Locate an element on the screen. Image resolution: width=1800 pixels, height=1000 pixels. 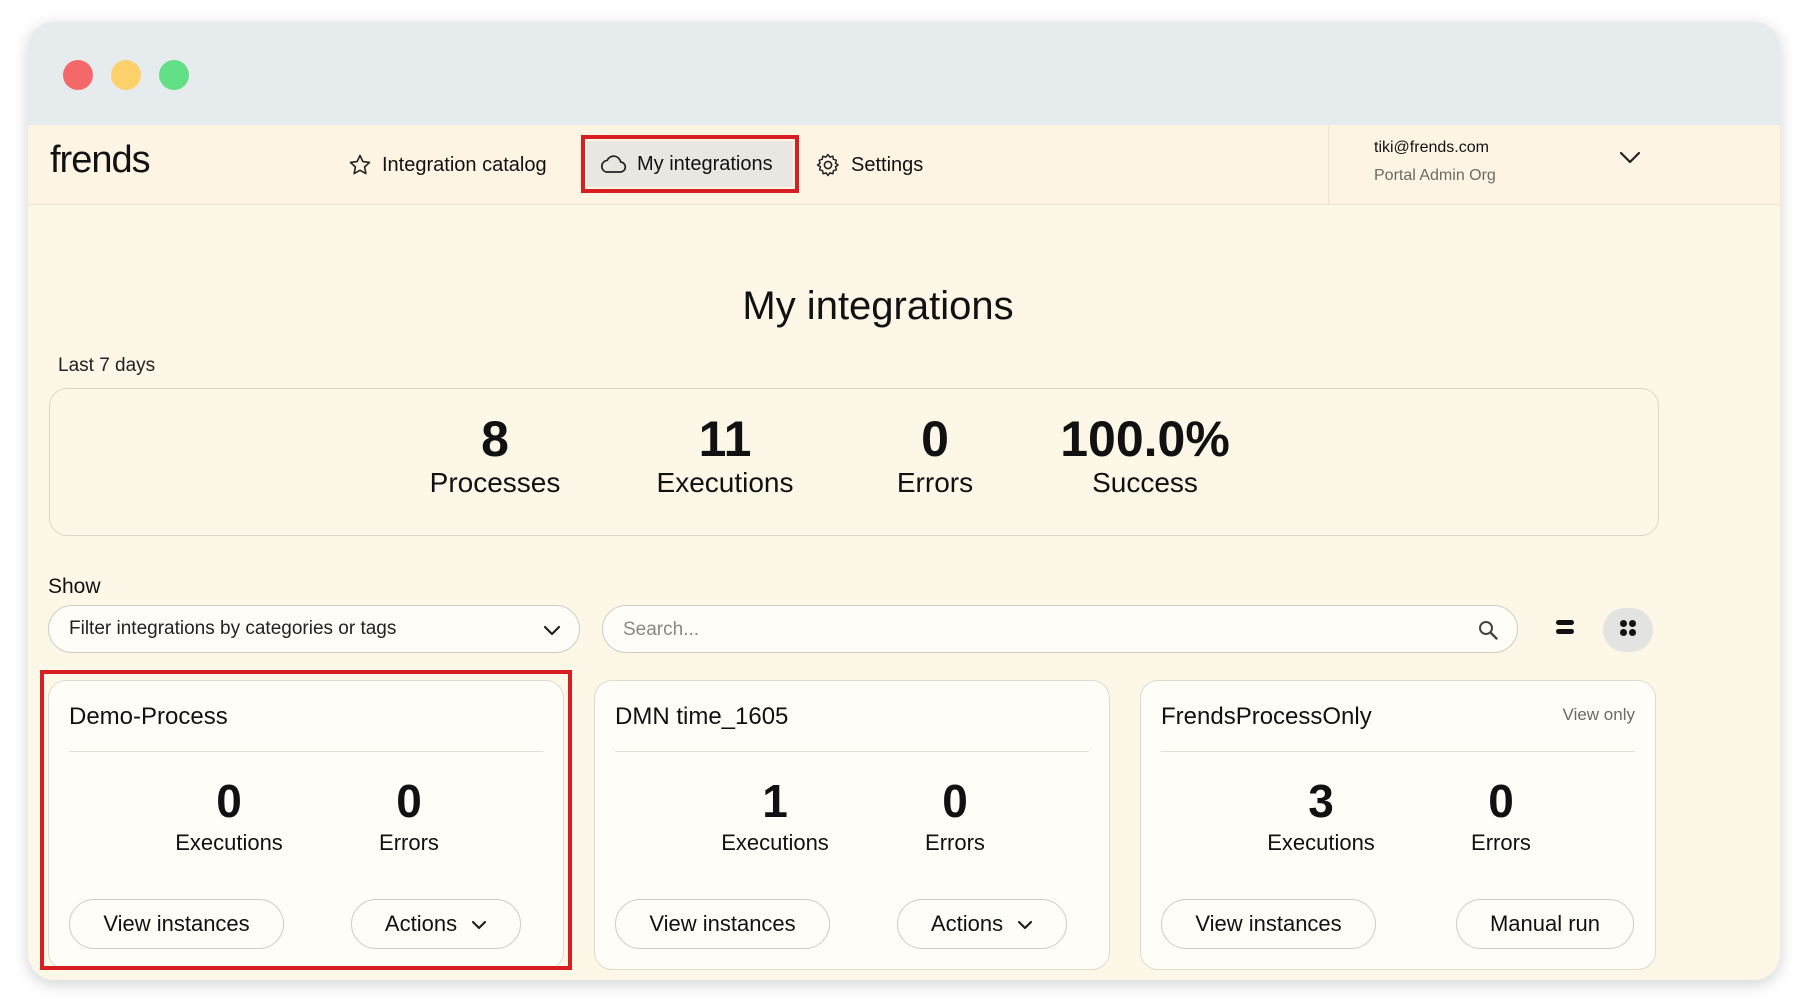
stat-value: 11 is located at coordinates (725, 439).